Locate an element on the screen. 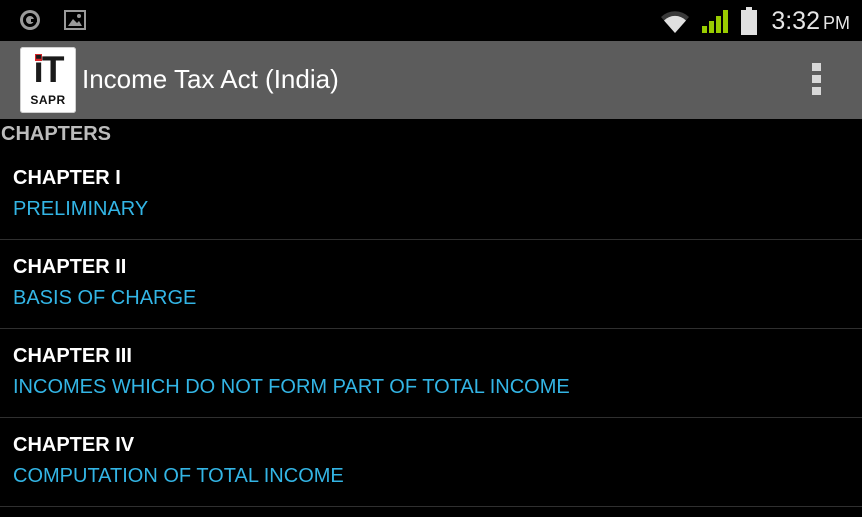 This screenshot has height=517, width=862. signal-icon is located at coordinates (715, 21).